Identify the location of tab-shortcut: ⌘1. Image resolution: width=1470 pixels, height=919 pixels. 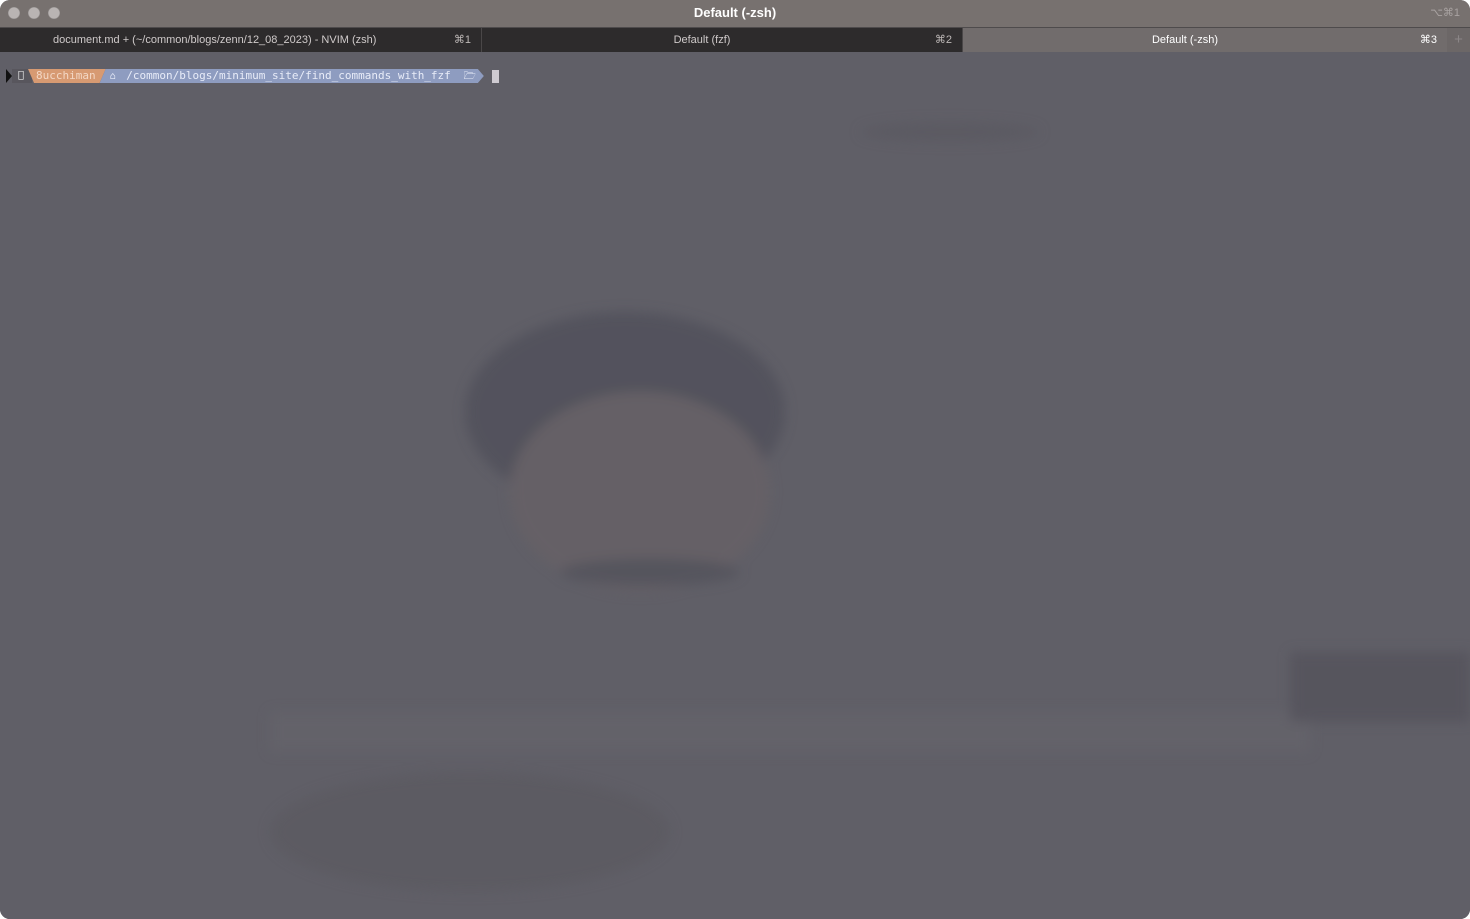
(462, 40).